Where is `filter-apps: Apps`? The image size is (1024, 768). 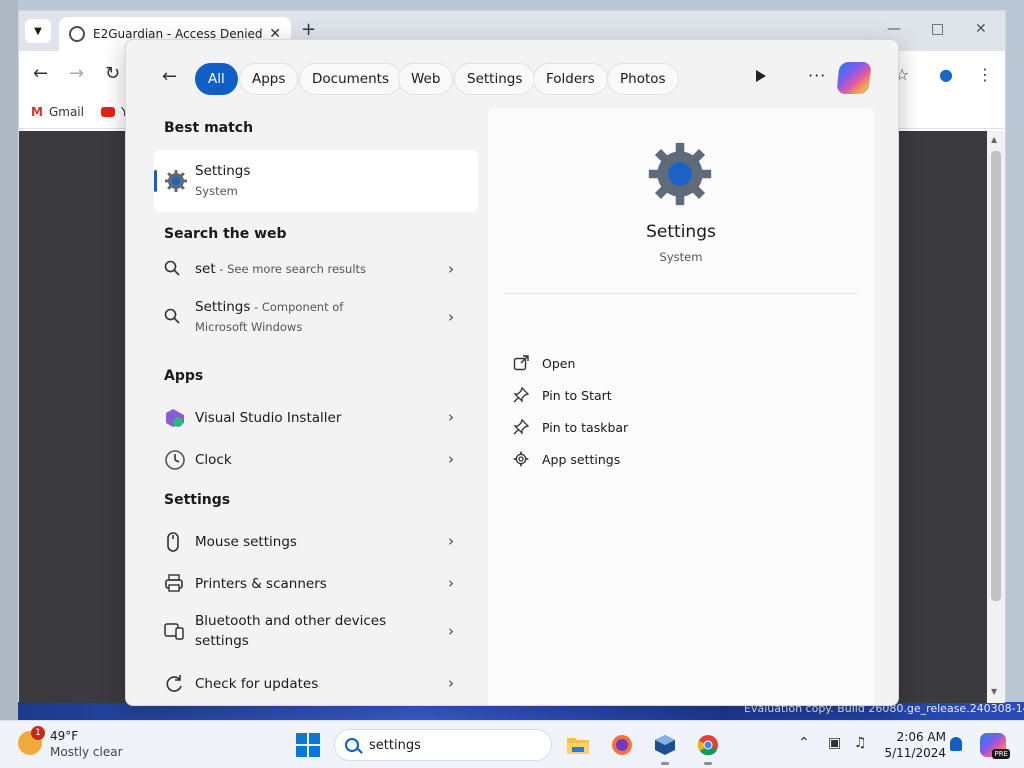 filter-apps: Apps is located at coordinates (269, 79).